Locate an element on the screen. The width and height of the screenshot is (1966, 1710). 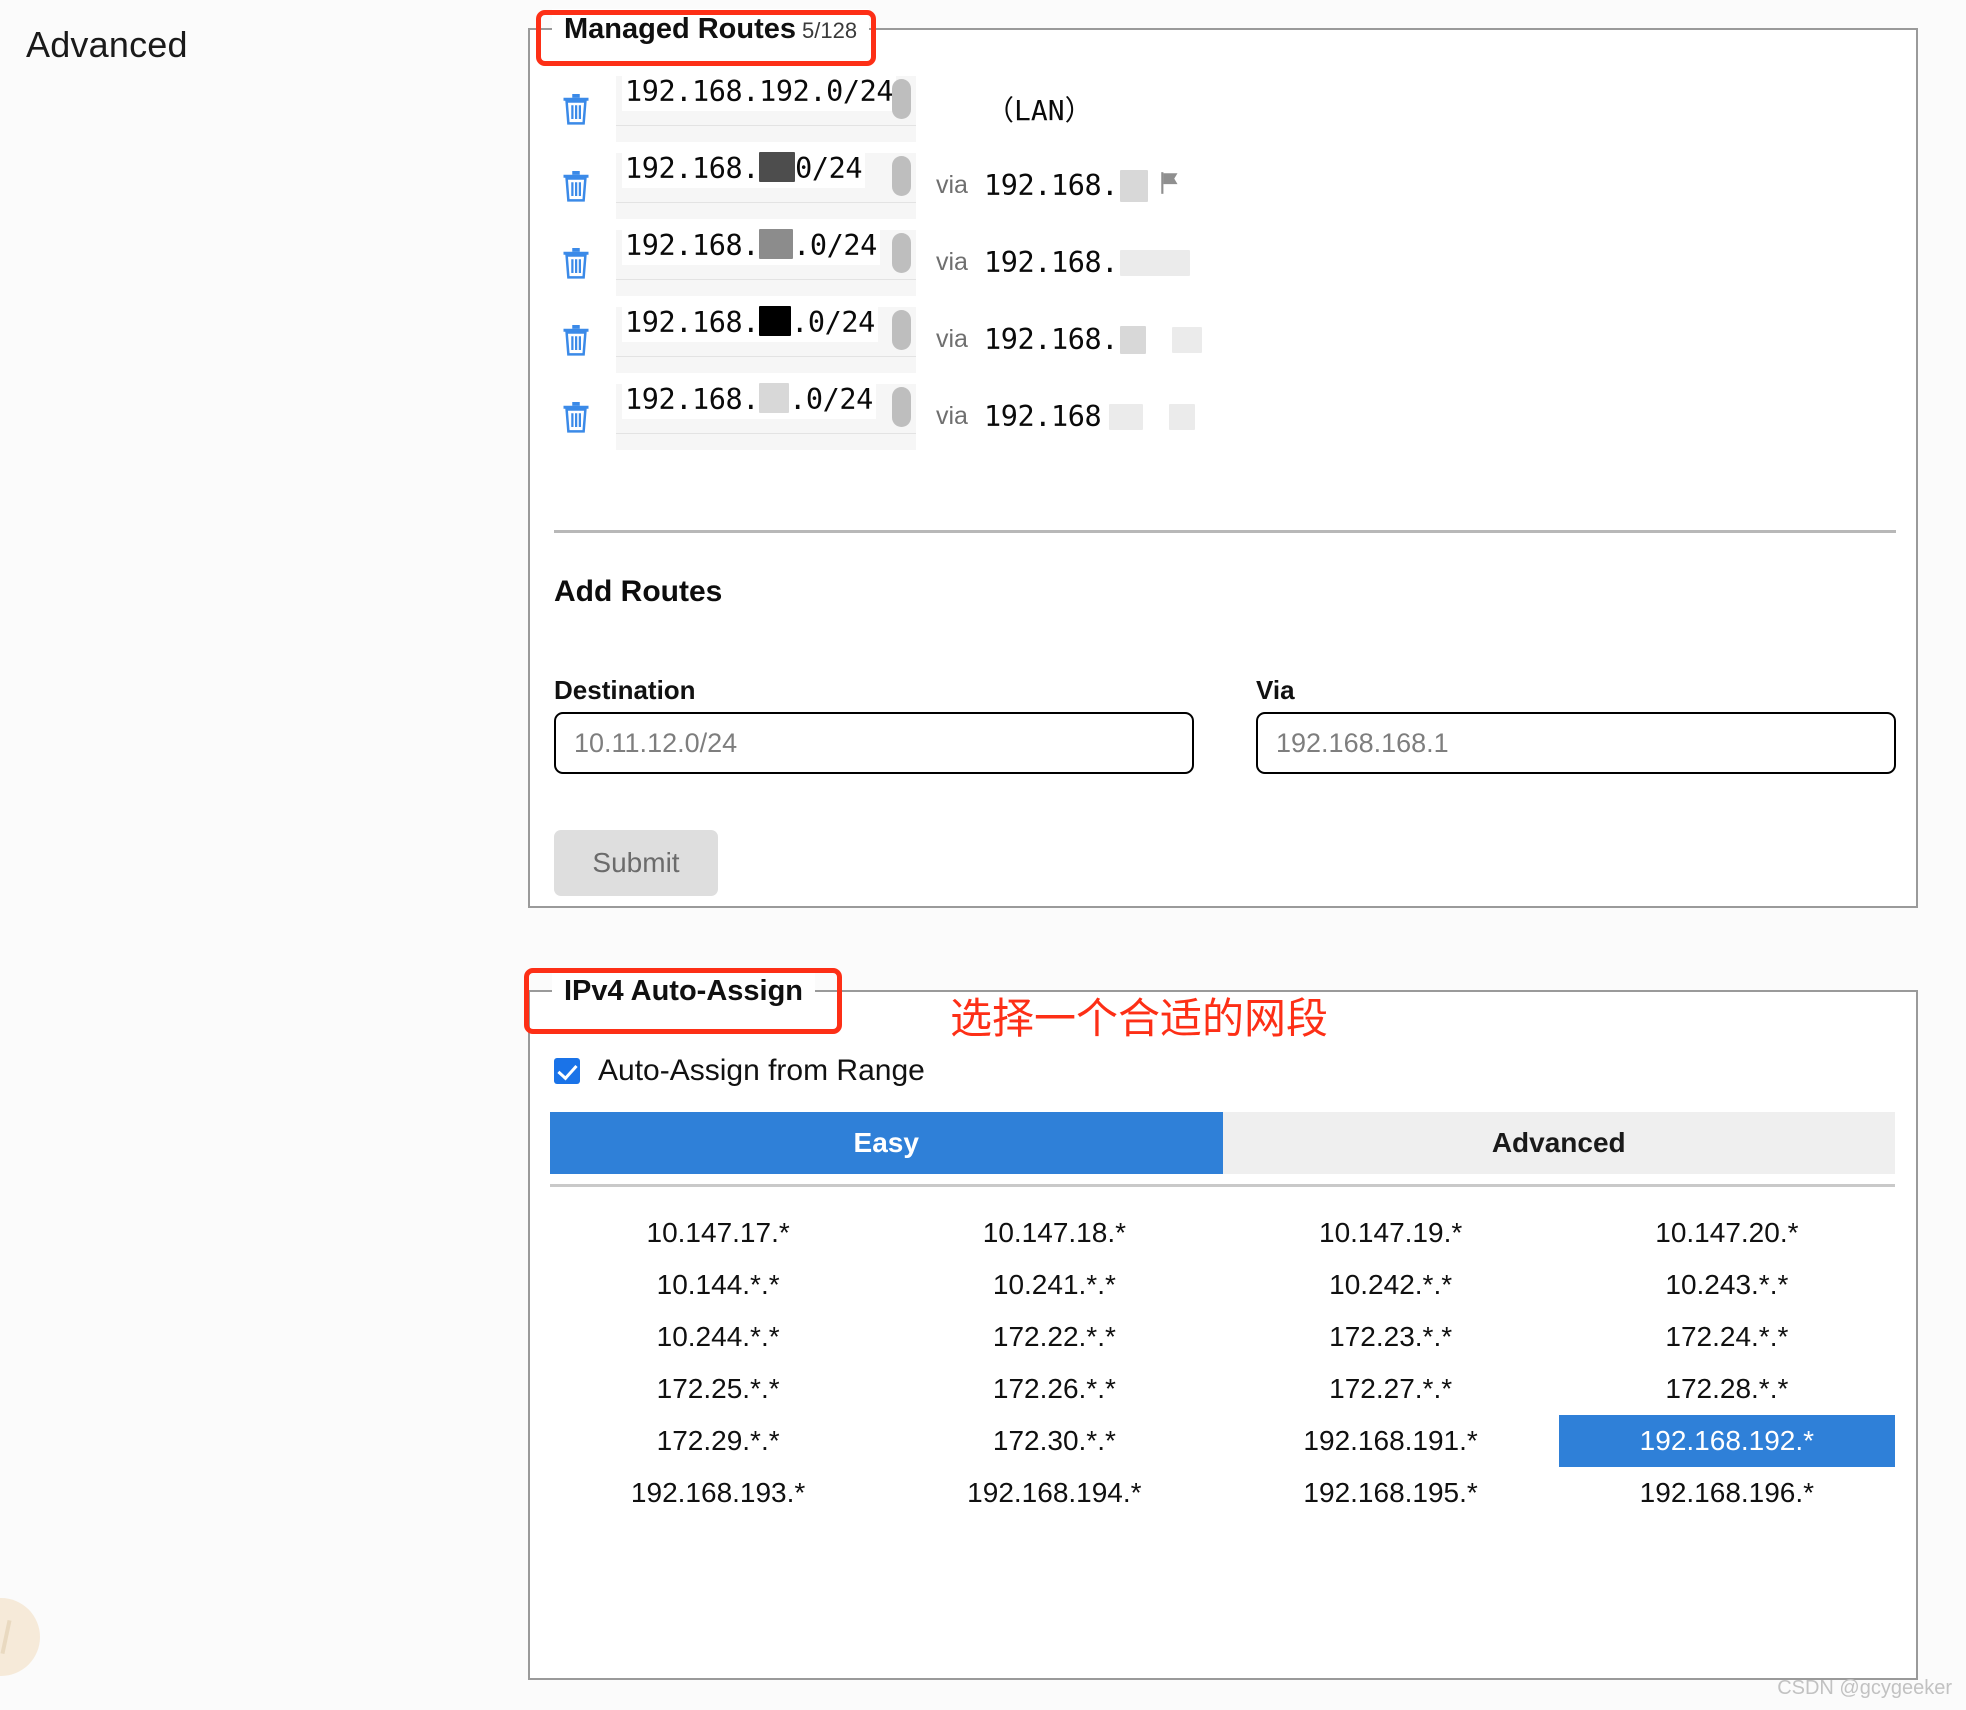
ipv4-auto-assign-title: IPv4 Auto-Assign is located at coordinates (684, 991).